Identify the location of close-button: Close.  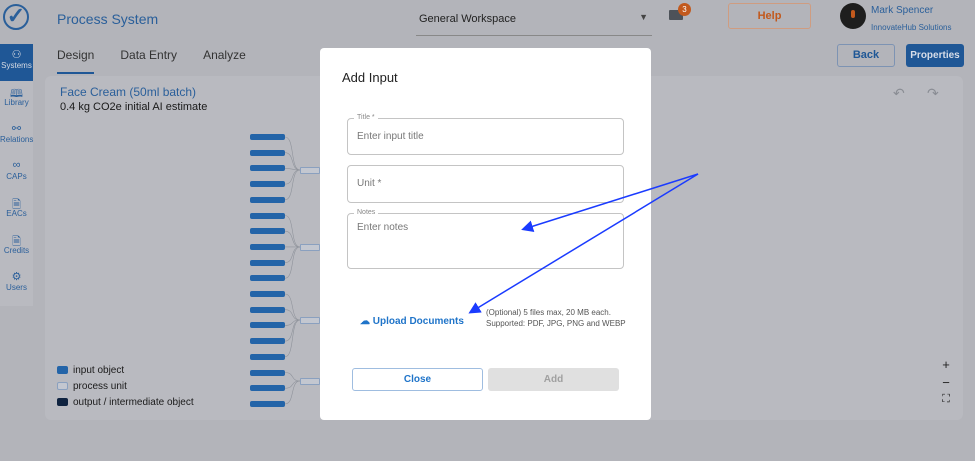
(417, 379).